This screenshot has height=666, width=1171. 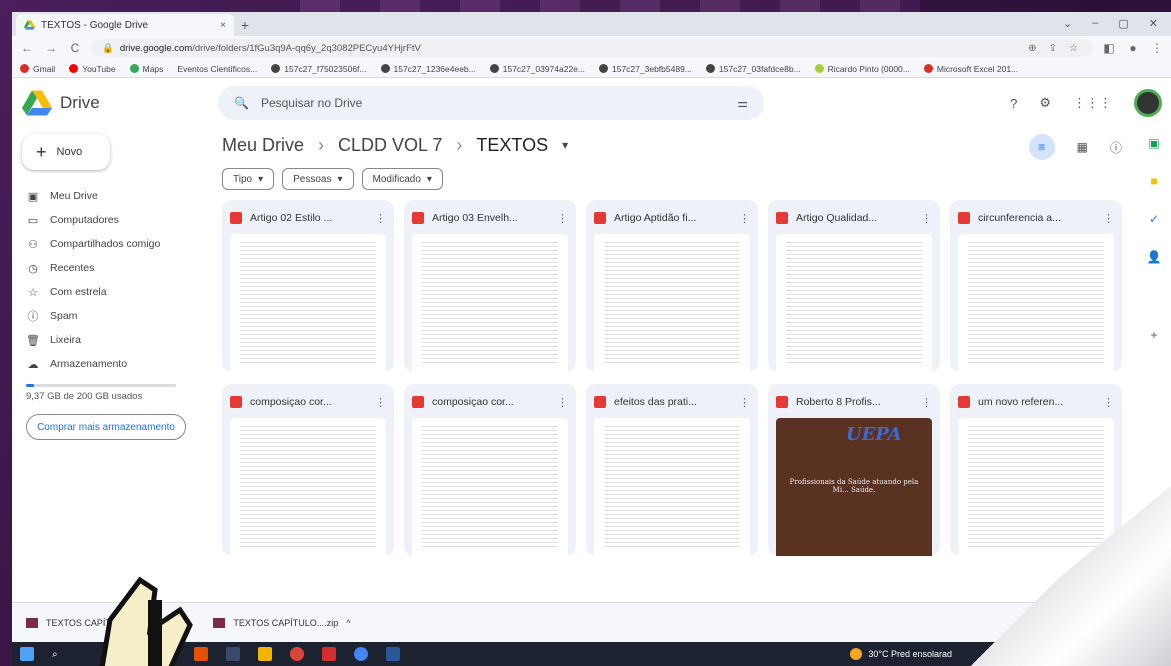 What do you see at coordinates (512, 145) in the screenshot?
I see `breadcrumb-item: TEXTOS` at bounding box center [512, 145].